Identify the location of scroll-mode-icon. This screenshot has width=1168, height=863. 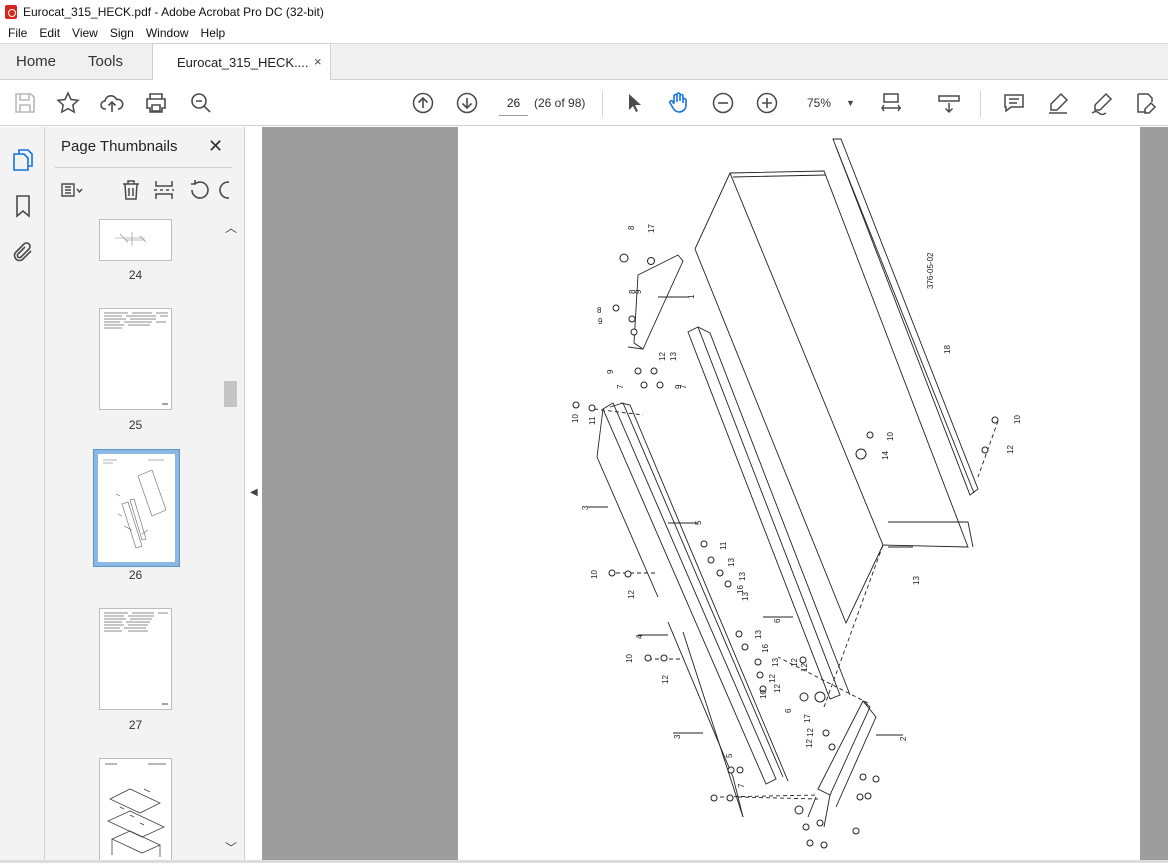
(949, 103).